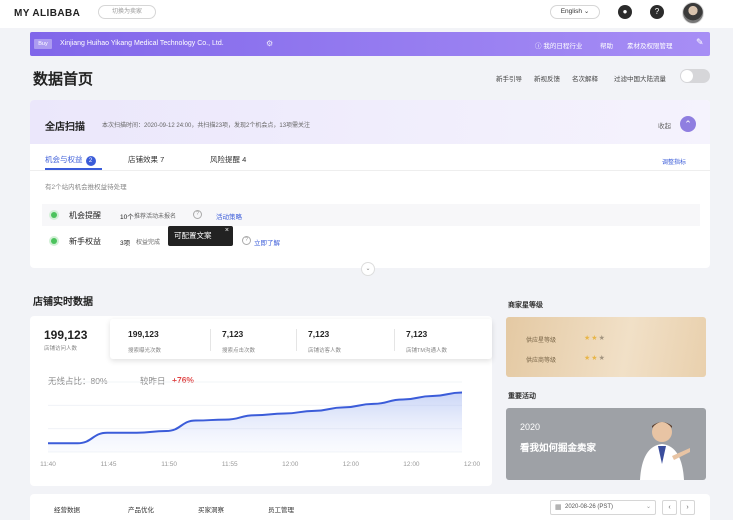 Image resolution: width=733 pixels, height=520 pixels. What do you see at coordinates (530, 427) in the screenshot?
I see `event-year: 2020` at bounding box center [530, 427].